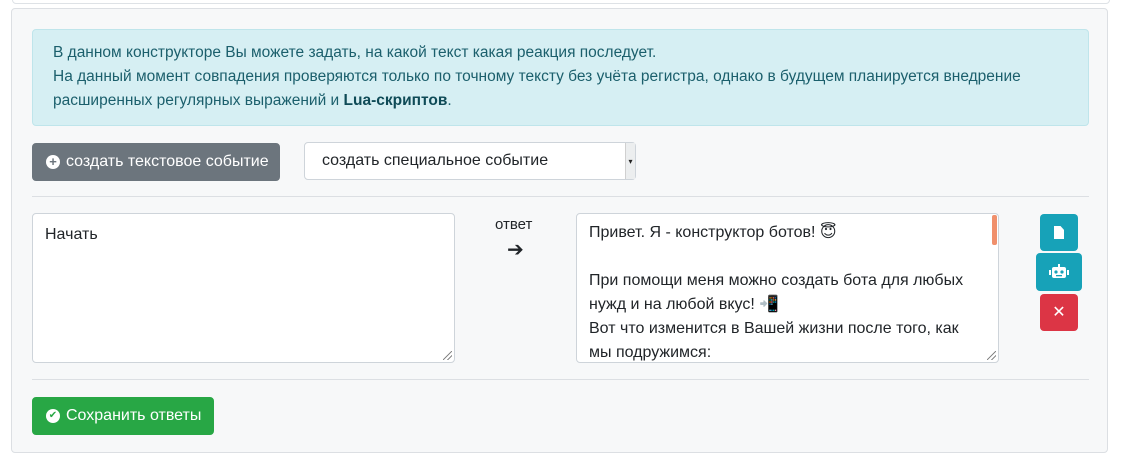 The image size is (1122, 471). I want to click on scrollbar-thumb, so click(994, 230).